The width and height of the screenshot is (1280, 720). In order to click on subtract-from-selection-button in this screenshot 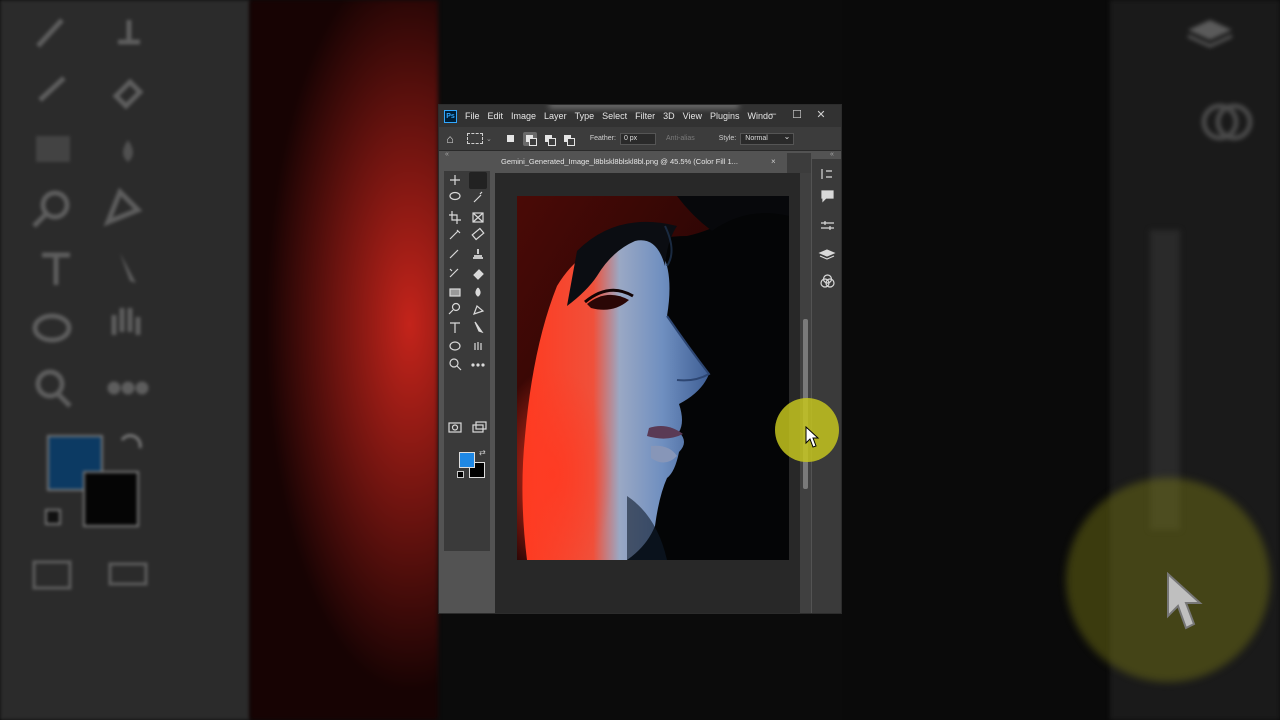, I will do `click(549, 139)`.